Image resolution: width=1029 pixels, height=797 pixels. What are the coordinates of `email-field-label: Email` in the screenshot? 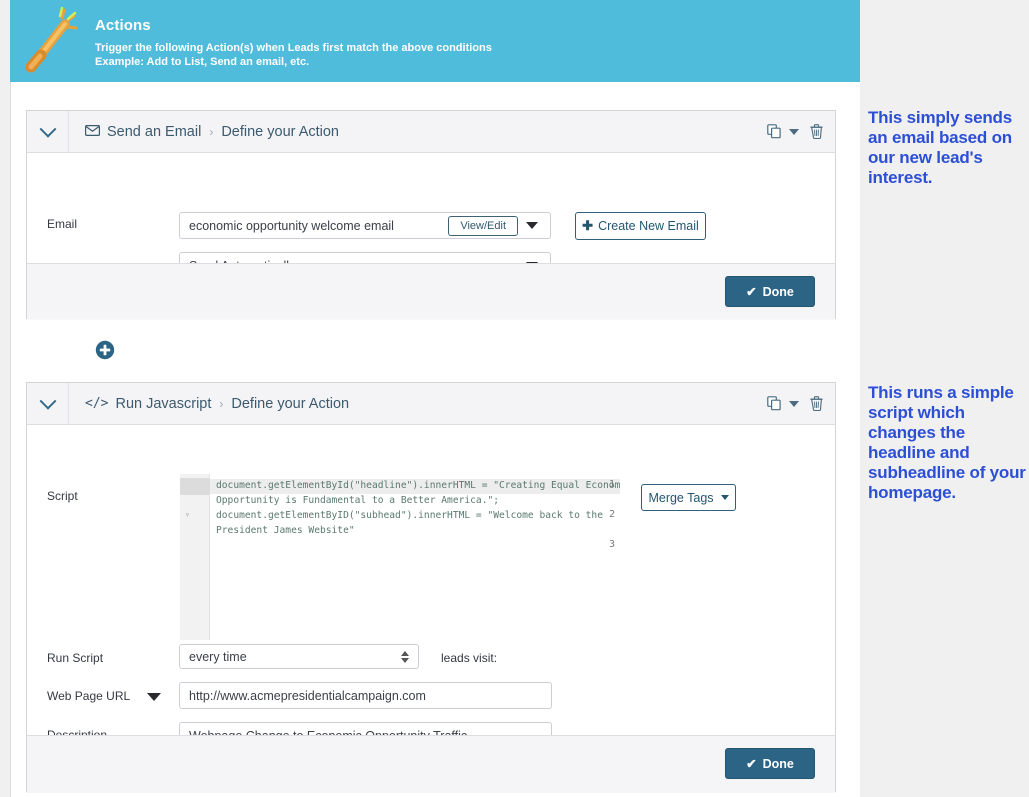 It's located at (62, 224).